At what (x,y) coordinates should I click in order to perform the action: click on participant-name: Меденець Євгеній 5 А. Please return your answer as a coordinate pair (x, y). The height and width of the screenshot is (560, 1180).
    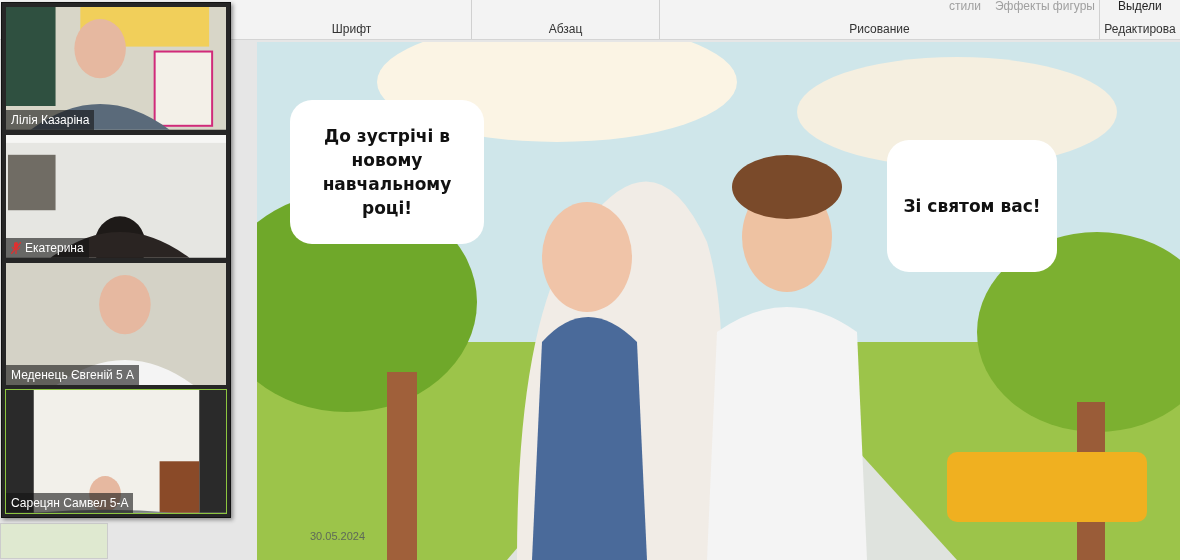
    Looking at the image, I should click on (73, 375).